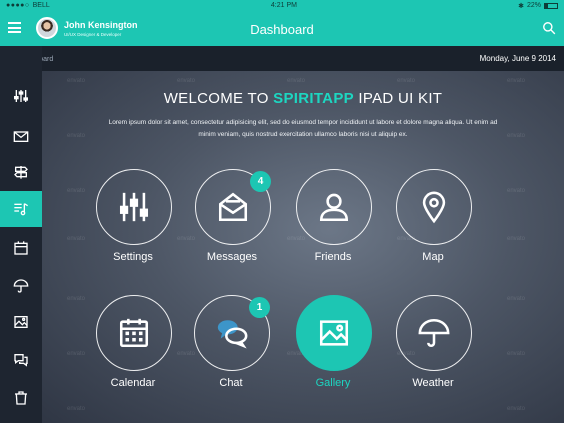 Image resolution: width=564 pixels, height=423 pixels. Describe the element at coordinates (549, 28) in the screenshot. I see `search-icon` at that location.